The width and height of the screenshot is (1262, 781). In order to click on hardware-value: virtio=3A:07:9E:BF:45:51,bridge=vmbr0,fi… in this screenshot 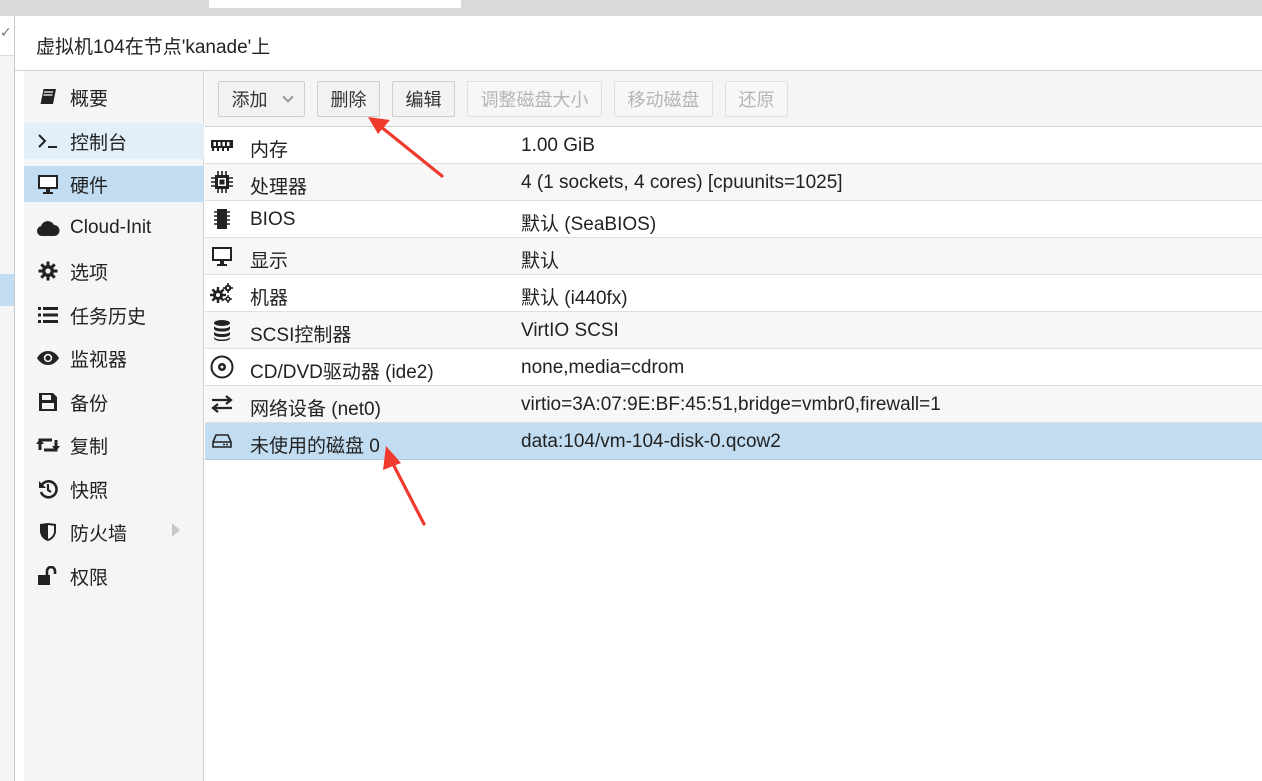, I will do `click(731, 404)`.